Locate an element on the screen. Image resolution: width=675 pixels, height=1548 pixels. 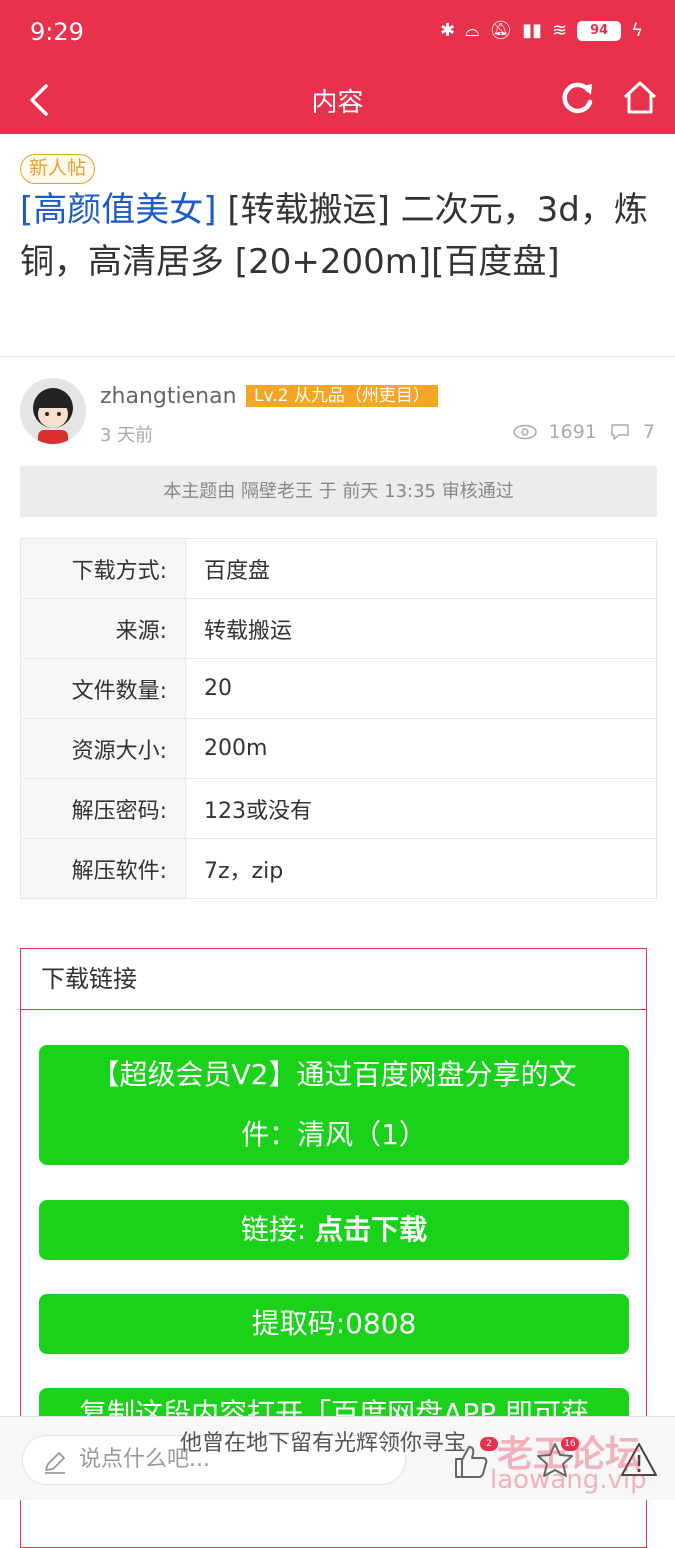
link-label: 链接: is located at coordinates (273, 1229).